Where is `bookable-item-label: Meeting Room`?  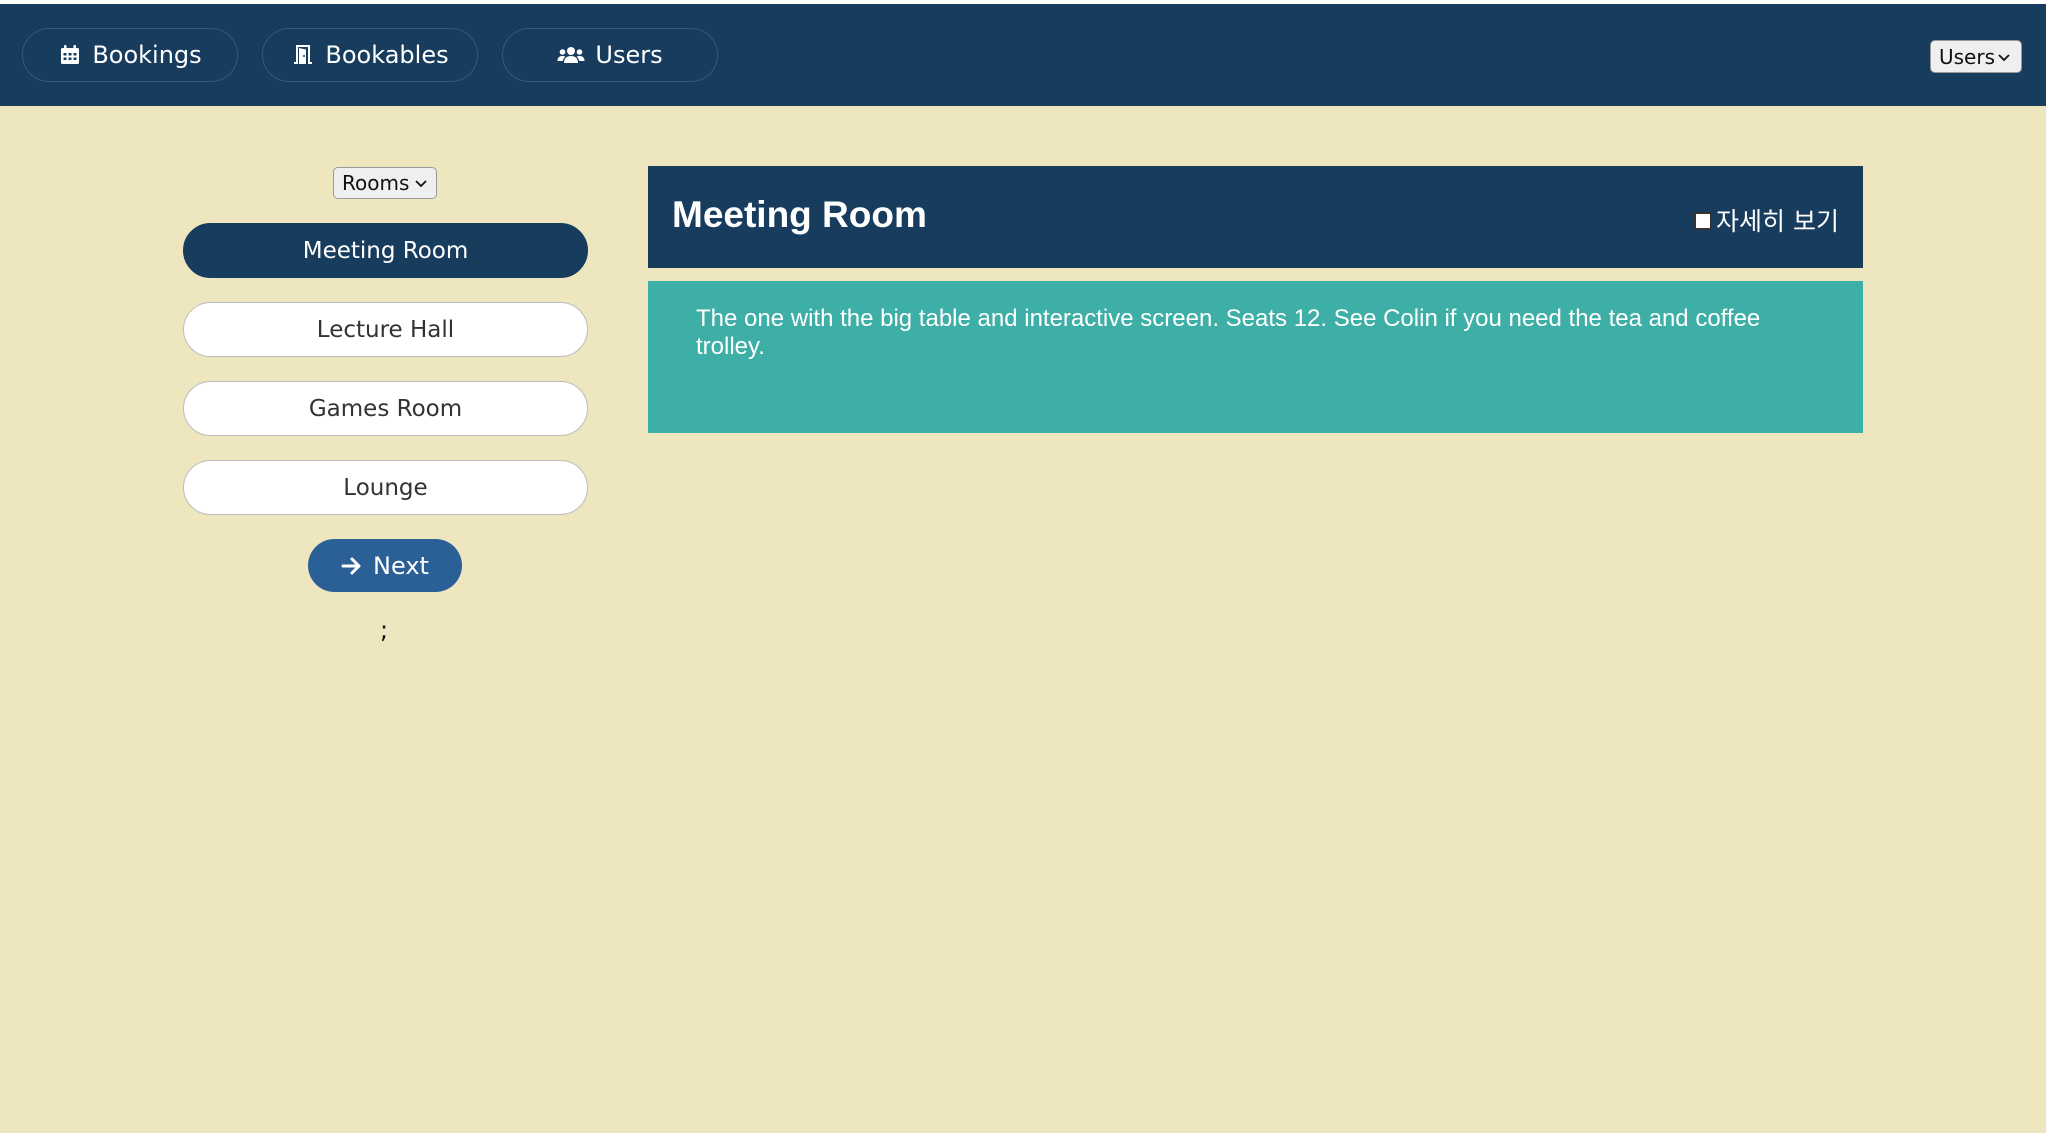 bookable-item-label: Meeting Room is located at coordinates (385, 250).